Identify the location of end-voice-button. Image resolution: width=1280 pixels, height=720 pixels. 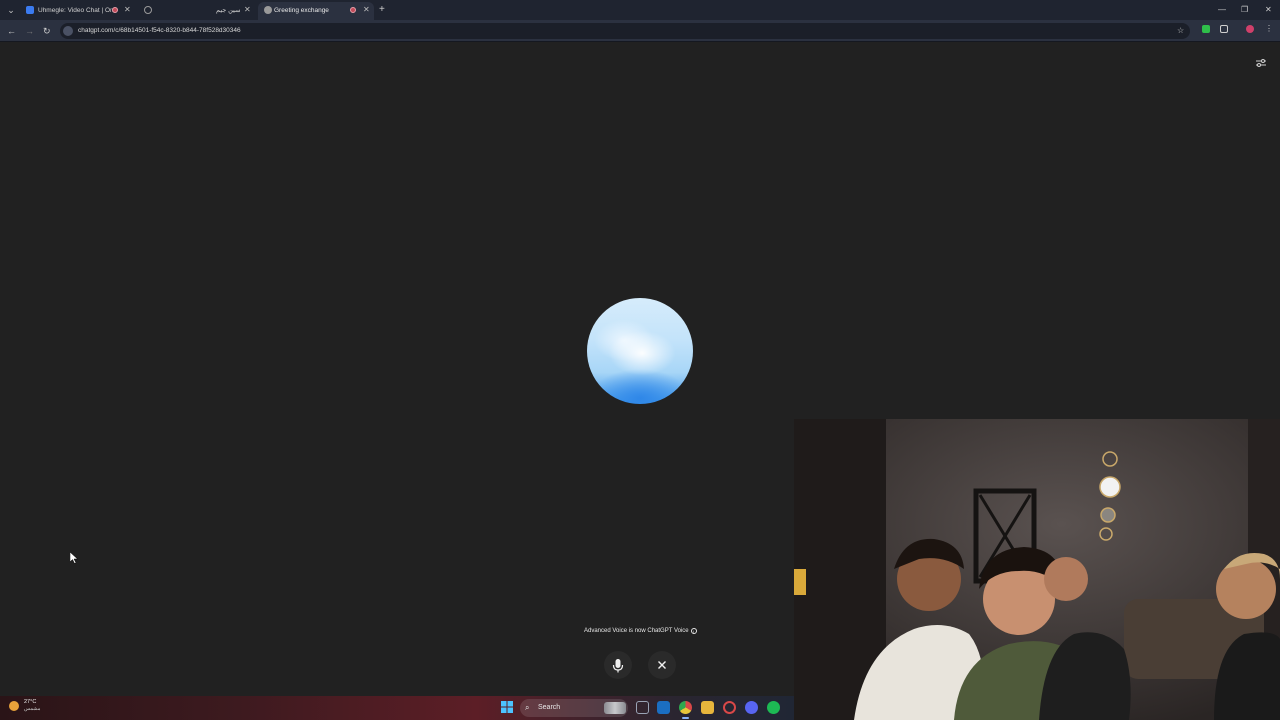
(662, 665).